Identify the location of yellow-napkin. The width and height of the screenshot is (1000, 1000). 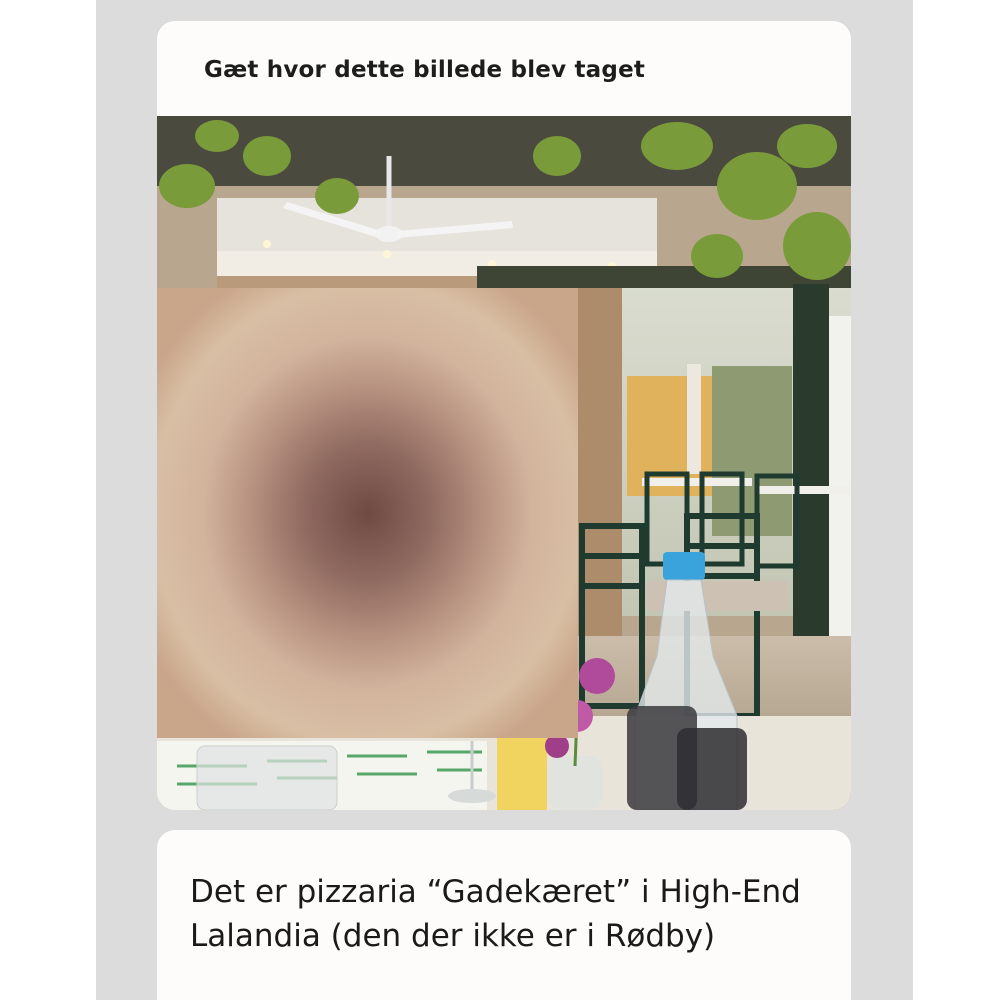
(522, 773).